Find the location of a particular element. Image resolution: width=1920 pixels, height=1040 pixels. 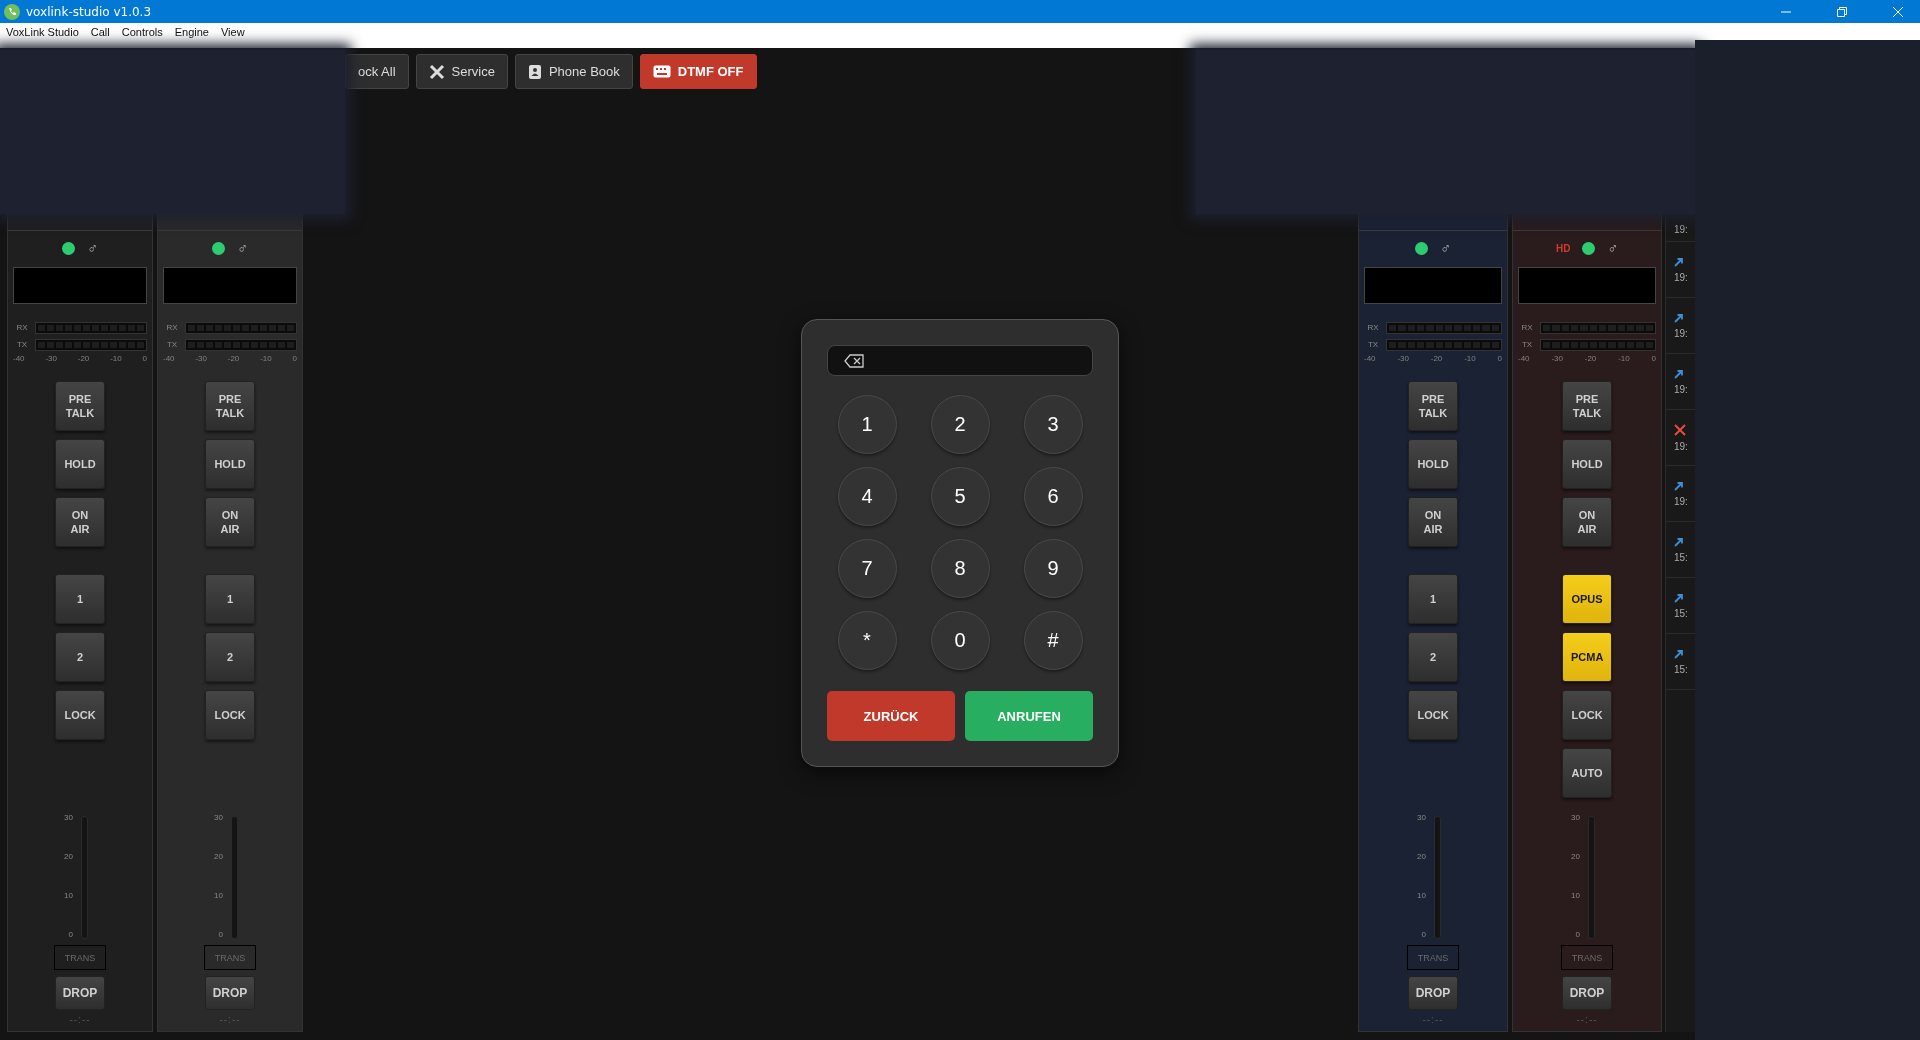

scale-label: 0 is located at coordinates (144, 358).